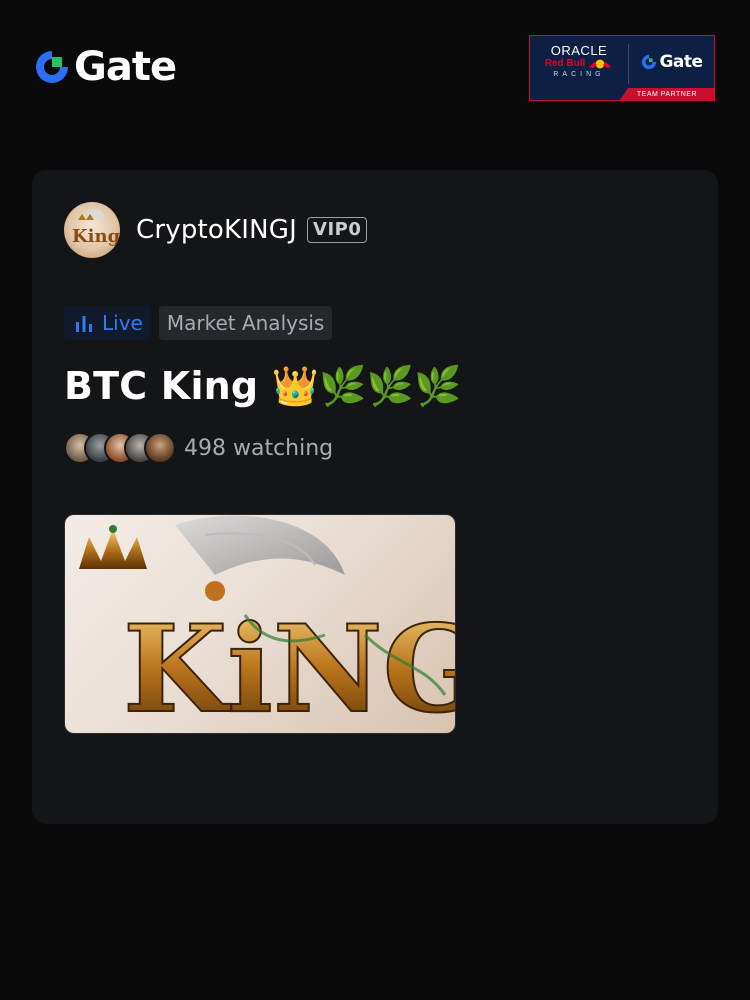  What do you see at coordinates (120, 448) in the screenshot?
I see `viewer-avatars` at bounding box center [120, 448].